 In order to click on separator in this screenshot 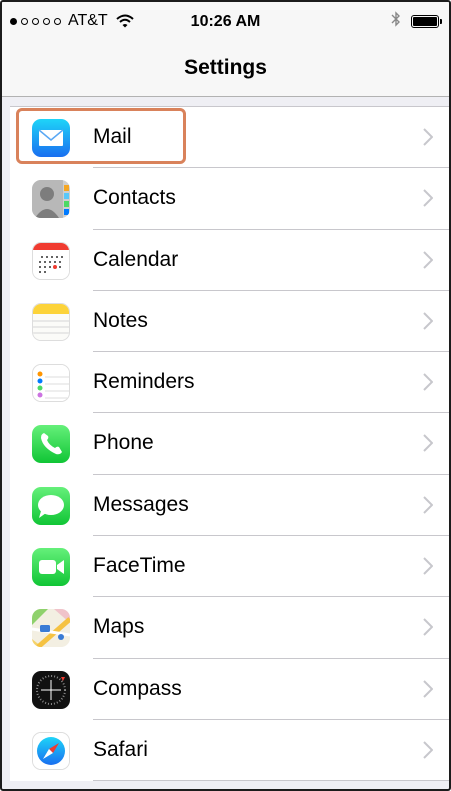, I will do `click(271, 781)`.